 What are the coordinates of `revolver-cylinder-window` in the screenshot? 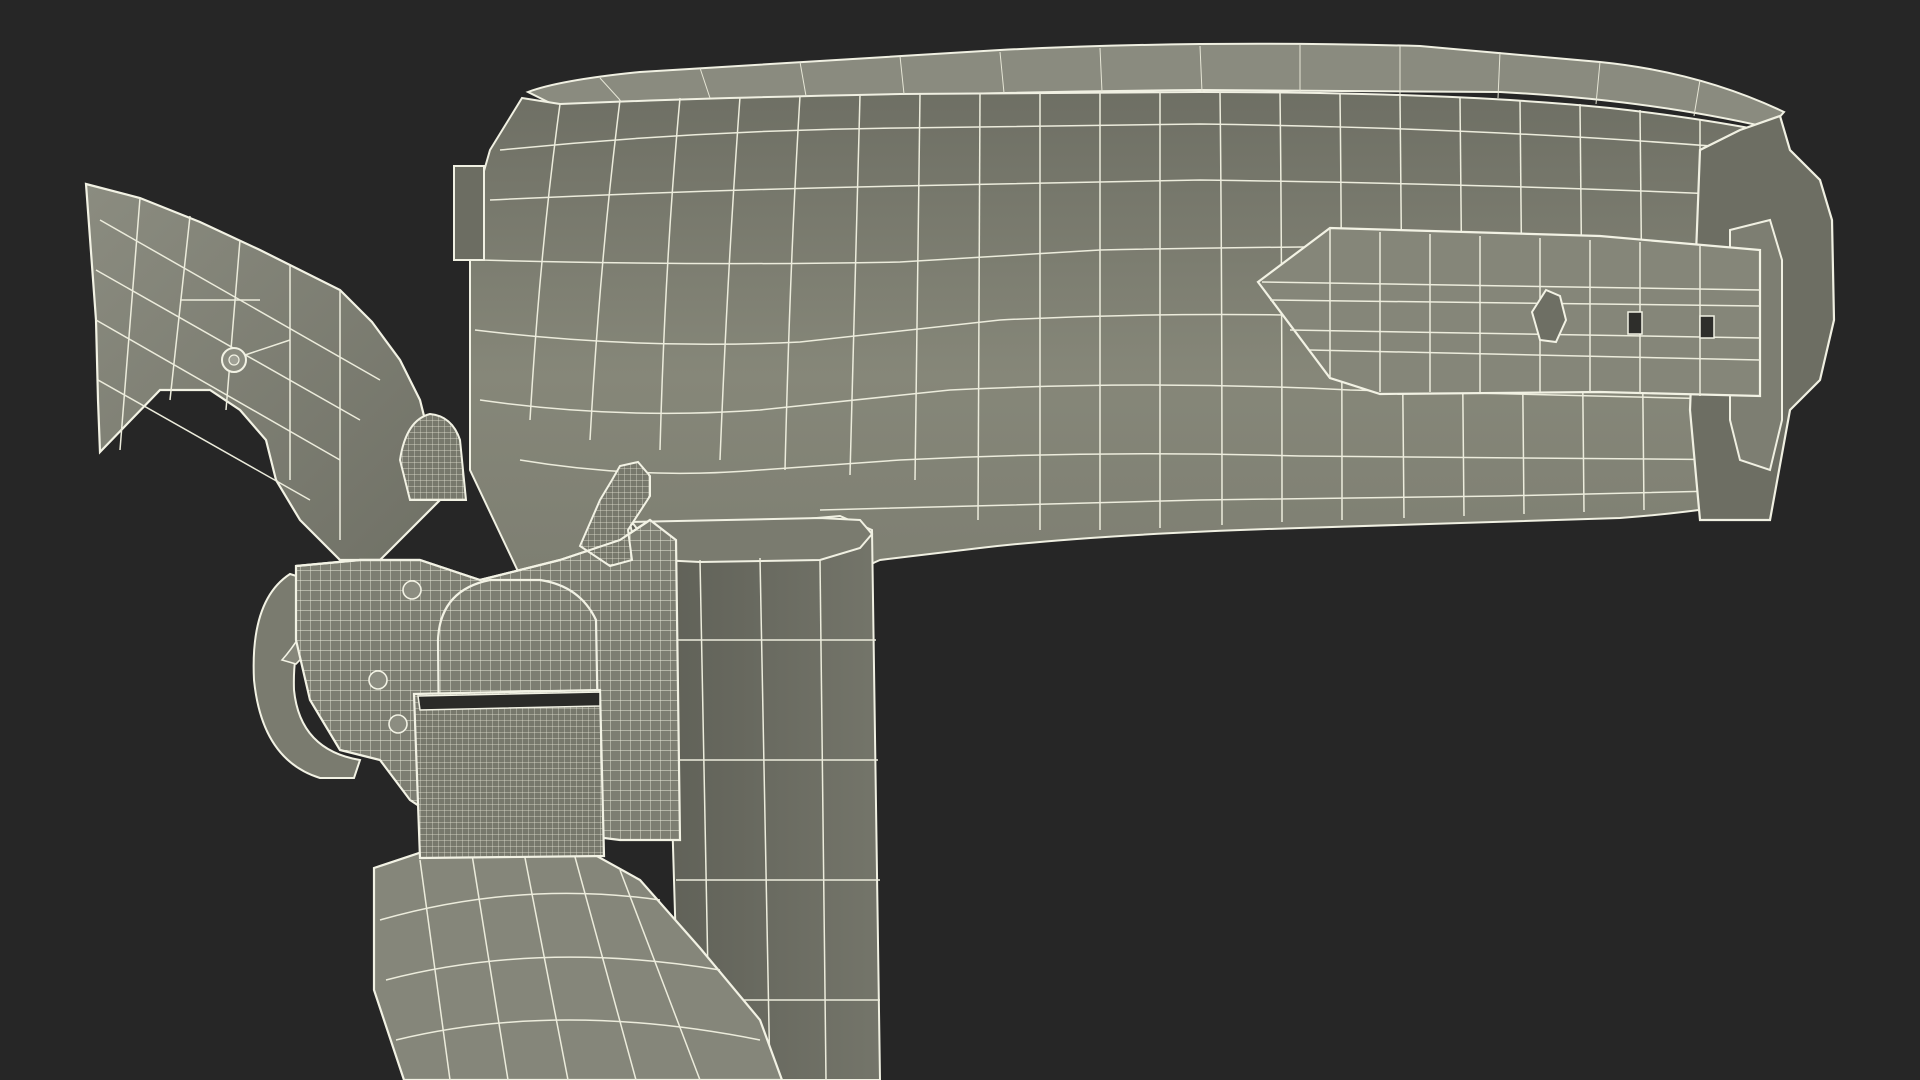 It's located at (509, 774).